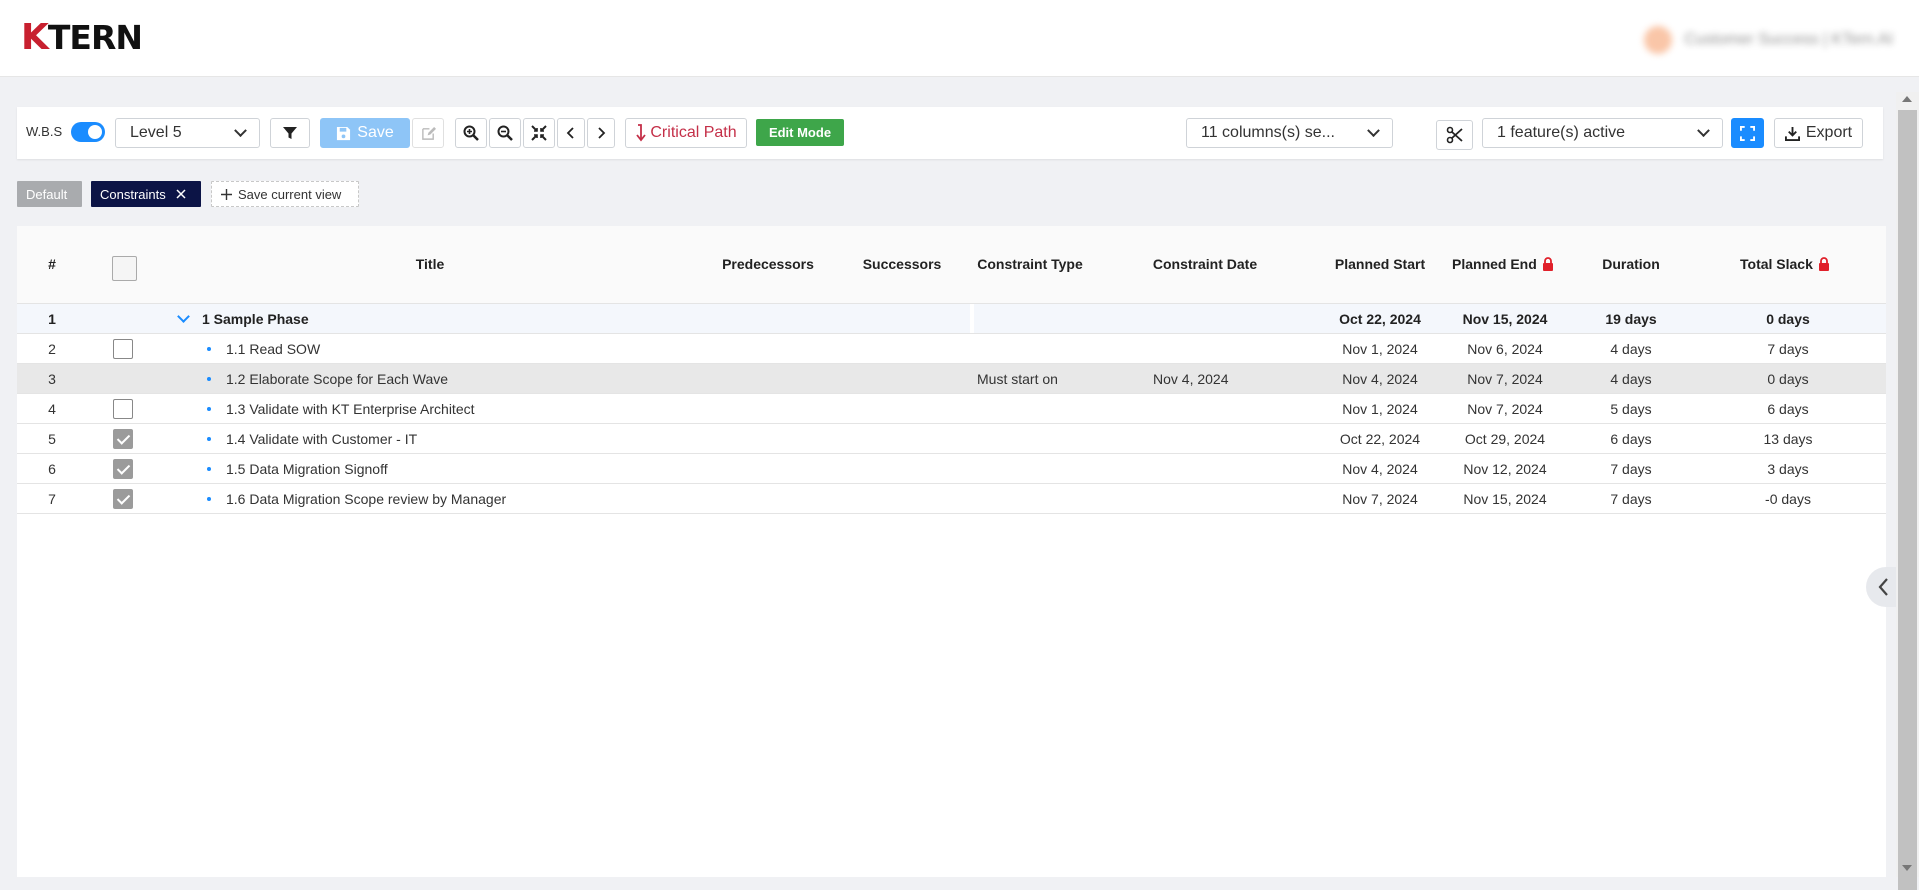 Image resolution: width=1919 pixels, height=890 pixels. What do you see at coordinates (428, 133) in the screenshot?
I see `edit-button` at bounding box center [428, 133].